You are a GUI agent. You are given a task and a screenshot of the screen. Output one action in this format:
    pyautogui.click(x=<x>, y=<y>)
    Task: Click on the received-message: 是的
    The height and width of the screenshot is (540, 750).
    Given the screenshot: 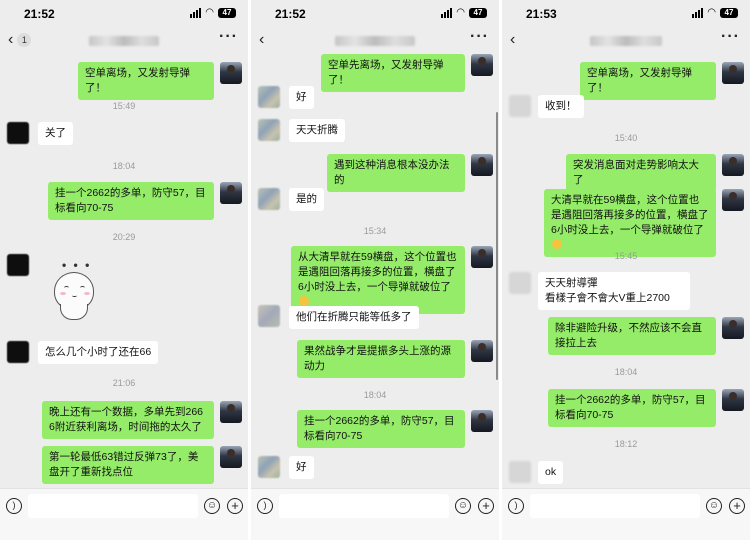 What is the action you would take?
    pyautogui.click(x=306, y=199)
    